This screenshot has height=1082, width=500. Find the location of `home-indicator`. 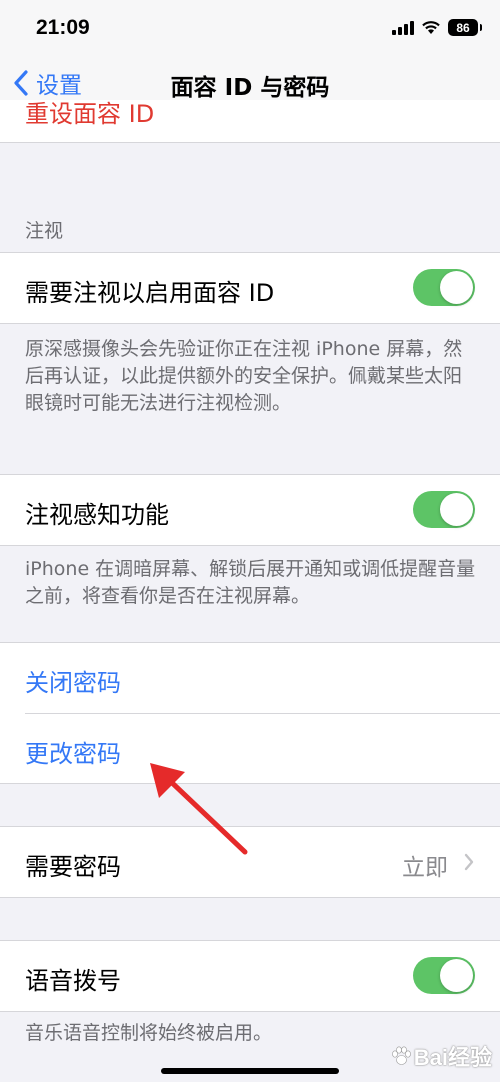

home-indicator is located at coordinates (250, 1071).